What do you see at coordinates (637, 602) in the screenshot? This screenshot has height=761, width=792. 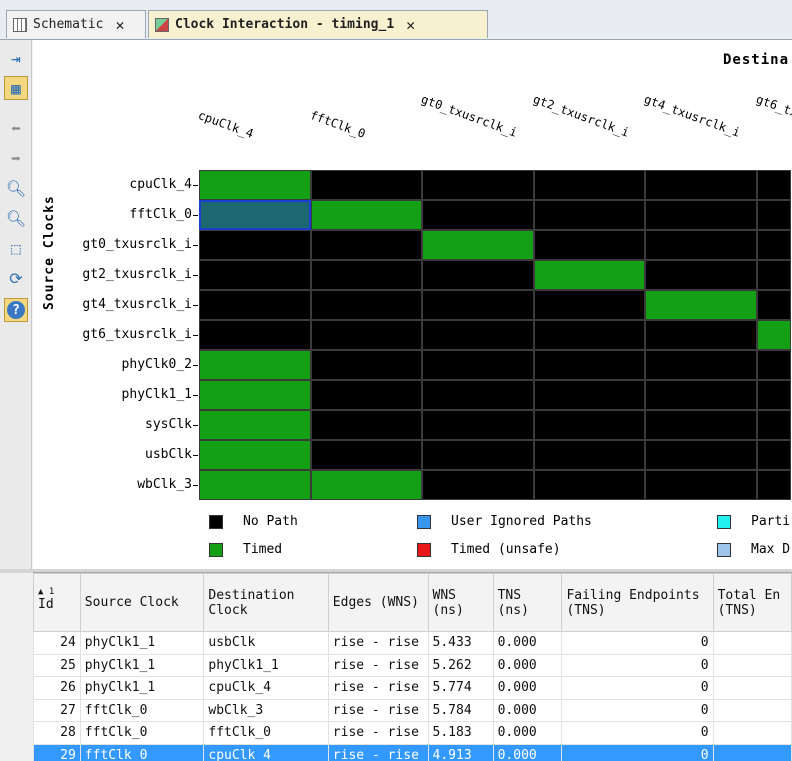 I see `col-header-failing-endpoints: Failing Endpoints (TNS)` at bounding box center [637, 602].